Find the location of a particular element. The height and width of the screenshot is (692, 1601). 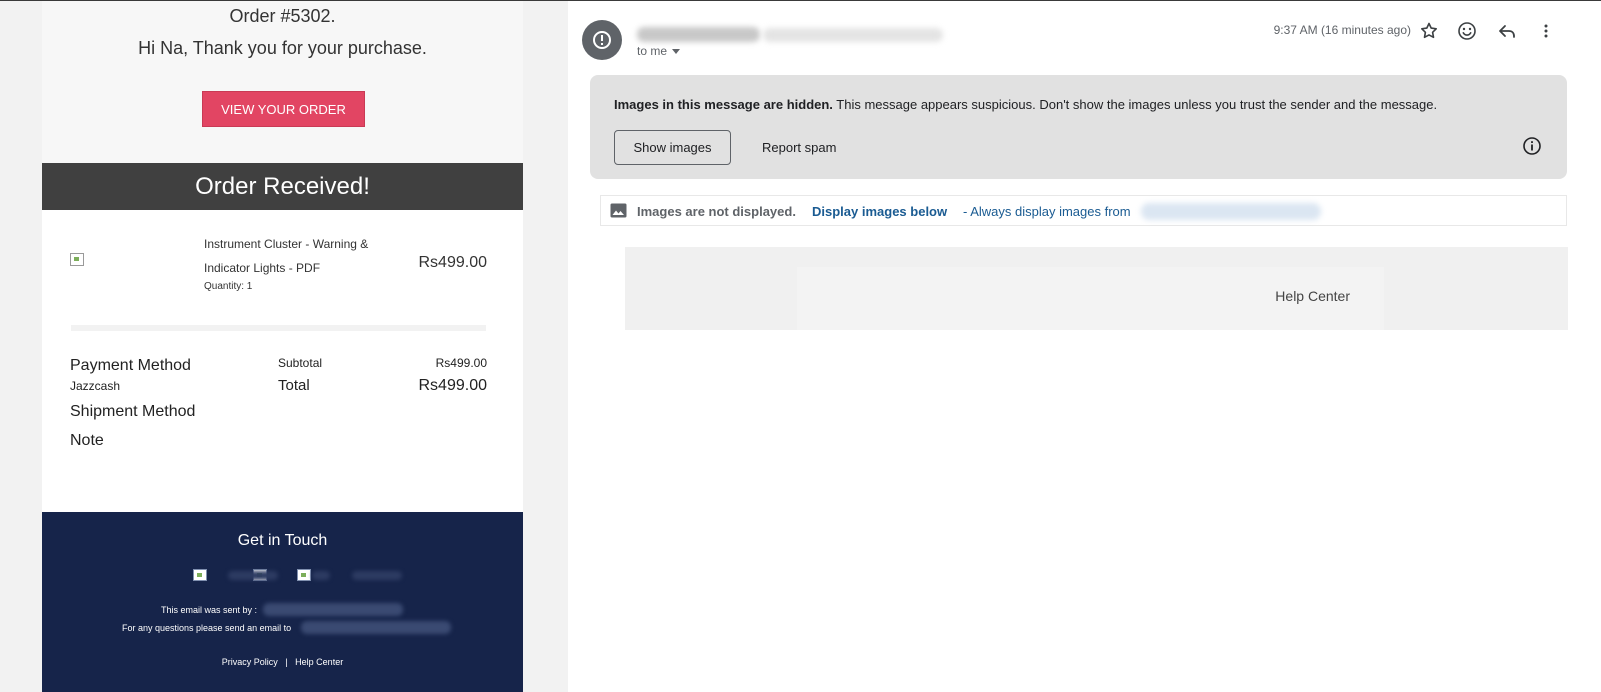

more-vert-icon is located at coordinates (1546, 31).